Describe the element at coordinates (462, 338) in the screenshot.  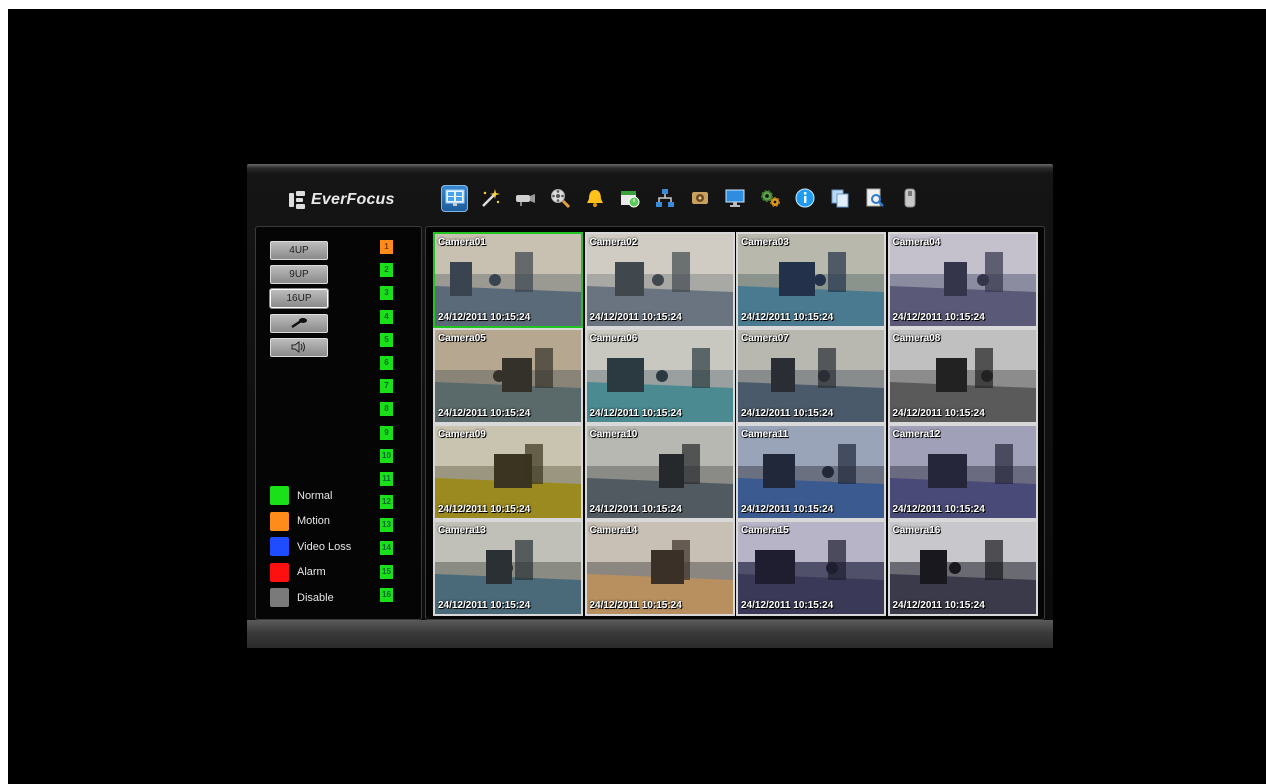
I see `camera-name: Camera05` at that location.